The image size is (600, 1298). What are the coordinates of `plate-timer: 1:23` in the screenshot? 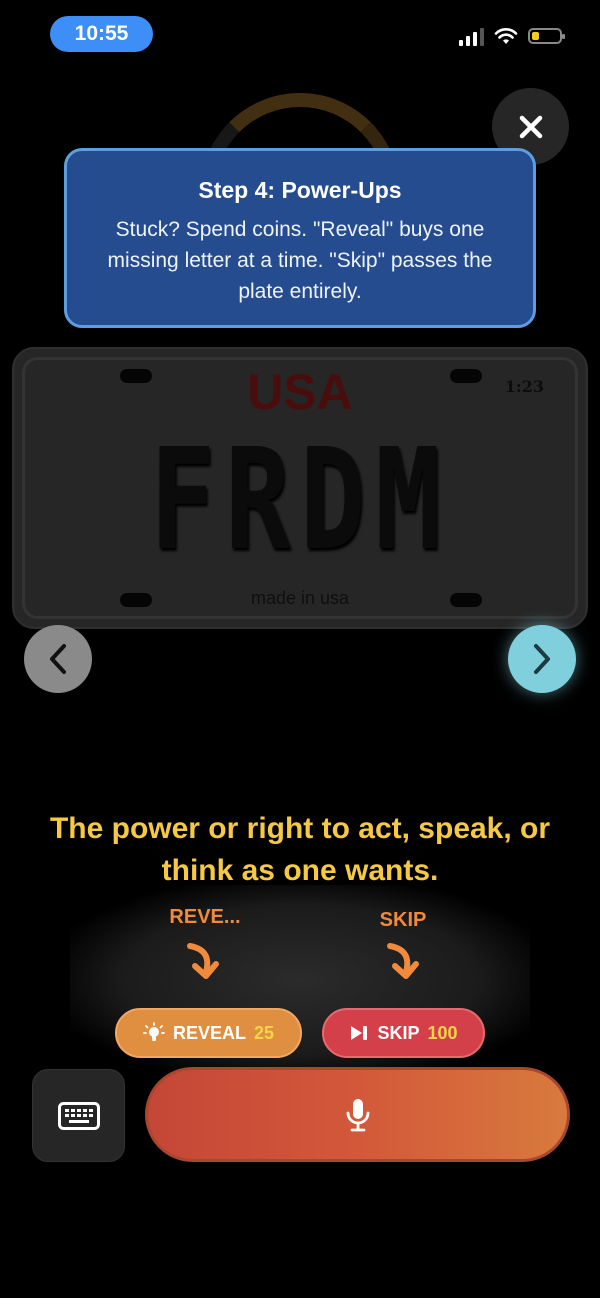 It's located at (524, 386).